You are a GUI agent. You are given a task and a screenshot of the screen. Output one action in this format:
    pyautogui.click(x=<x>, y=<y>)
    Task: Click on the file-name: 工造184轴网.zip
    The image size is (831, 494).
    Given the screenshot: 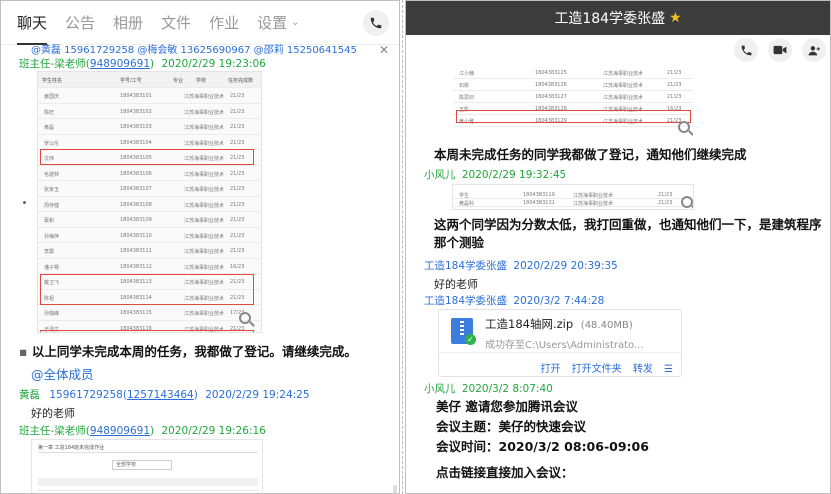 What is the action you would take?
    pyautogui.click(x=529, y=324)
    